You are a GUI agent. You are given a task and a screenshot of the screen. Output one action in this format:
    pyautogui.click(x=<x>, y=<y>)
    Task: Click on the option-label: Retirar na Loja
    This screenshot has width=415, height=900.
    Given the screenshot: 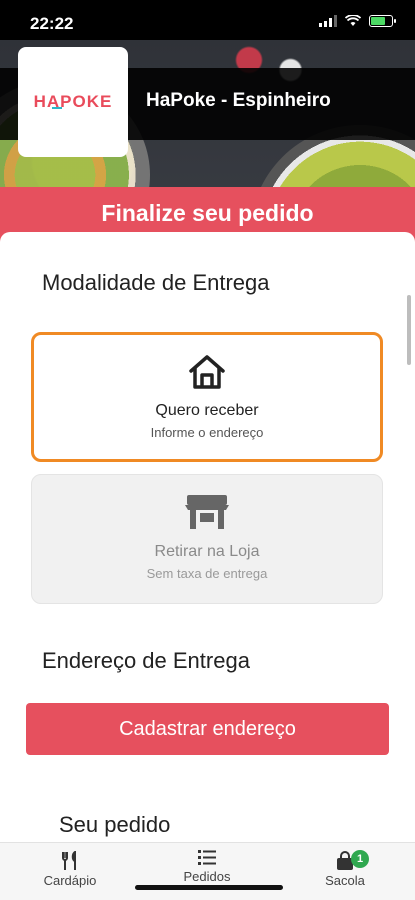 What is the action you would take?
    pyautogui.click(x=207, y=551)
    